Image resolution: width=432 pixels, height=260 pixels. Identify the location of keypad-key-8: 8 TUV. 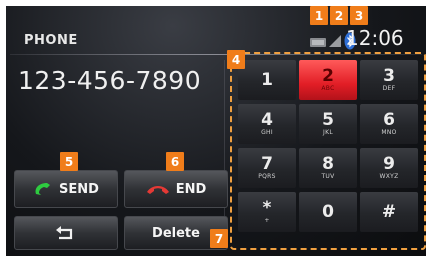
(328, 168).